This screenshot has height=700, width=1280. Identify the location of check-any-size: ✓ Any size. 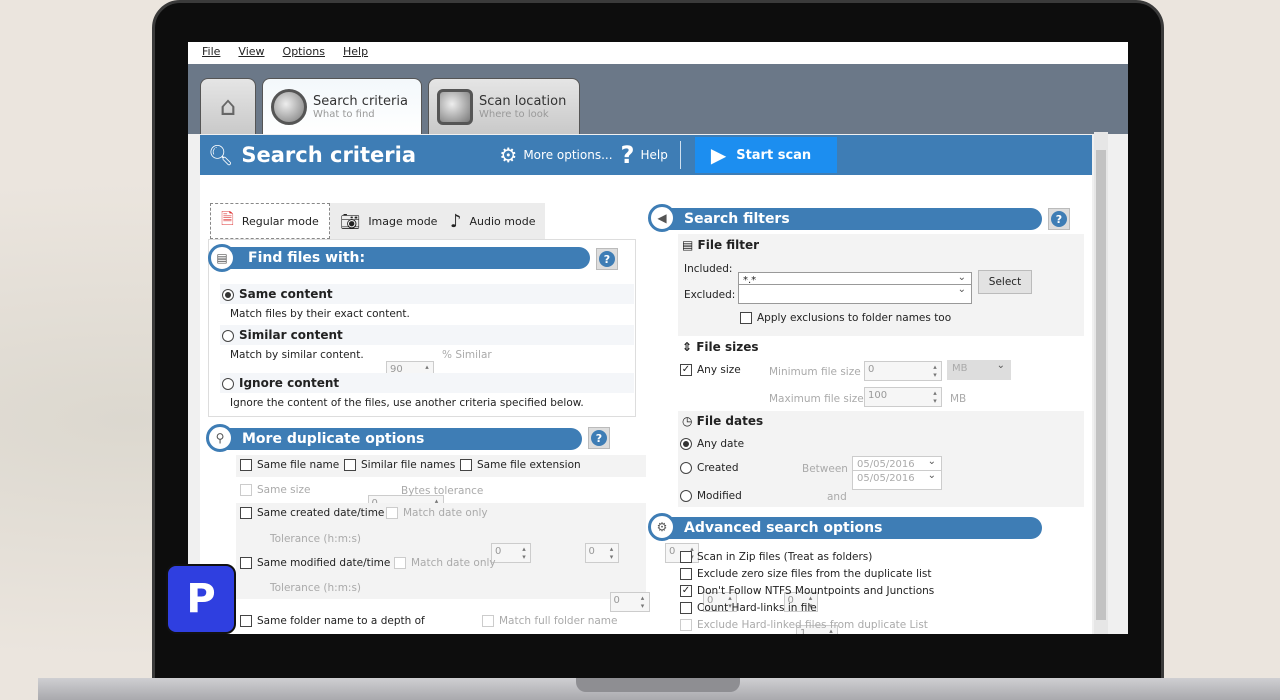
(710, 370).